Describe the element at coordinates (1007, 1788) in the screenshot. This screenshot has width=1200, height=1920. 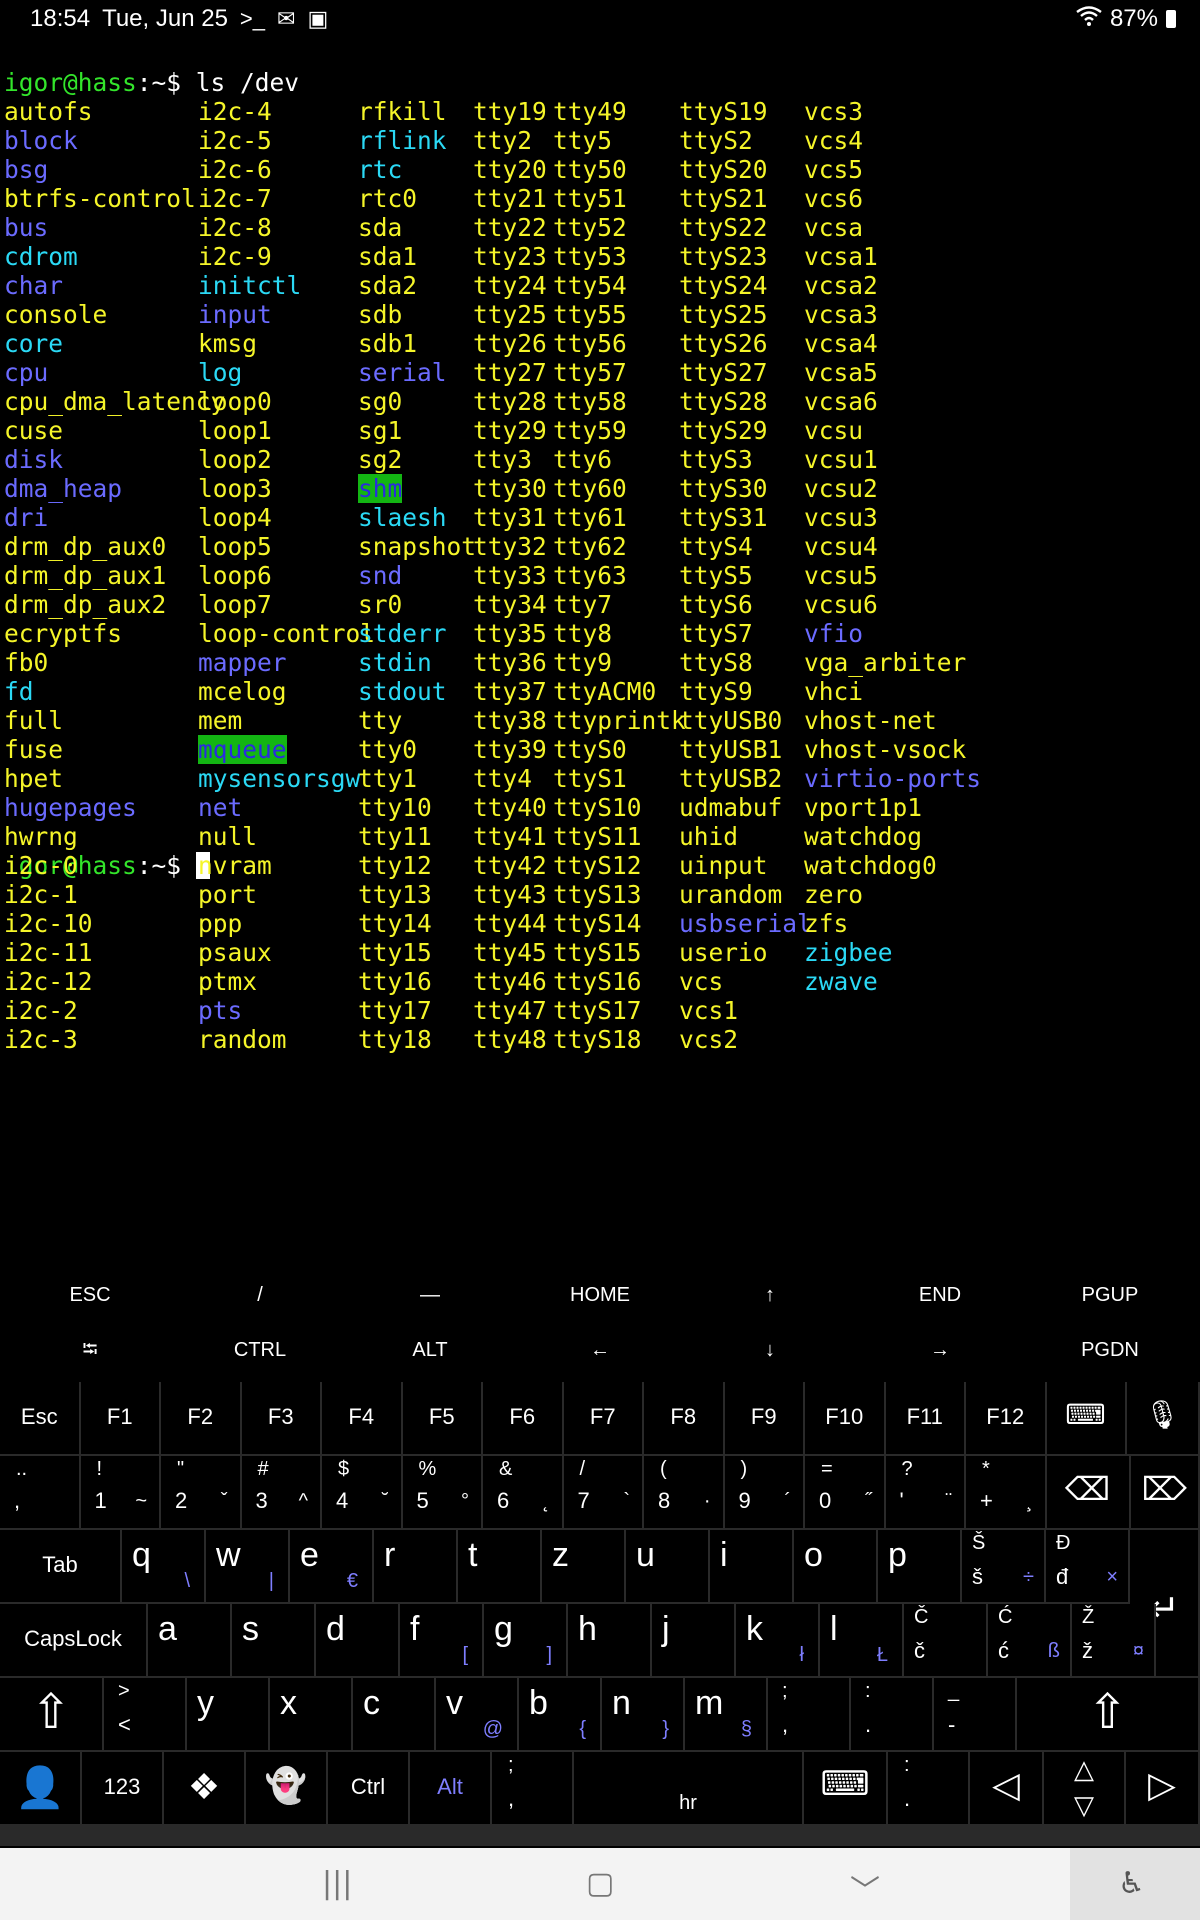
I see `arrow-left-key: ◁` at that location.